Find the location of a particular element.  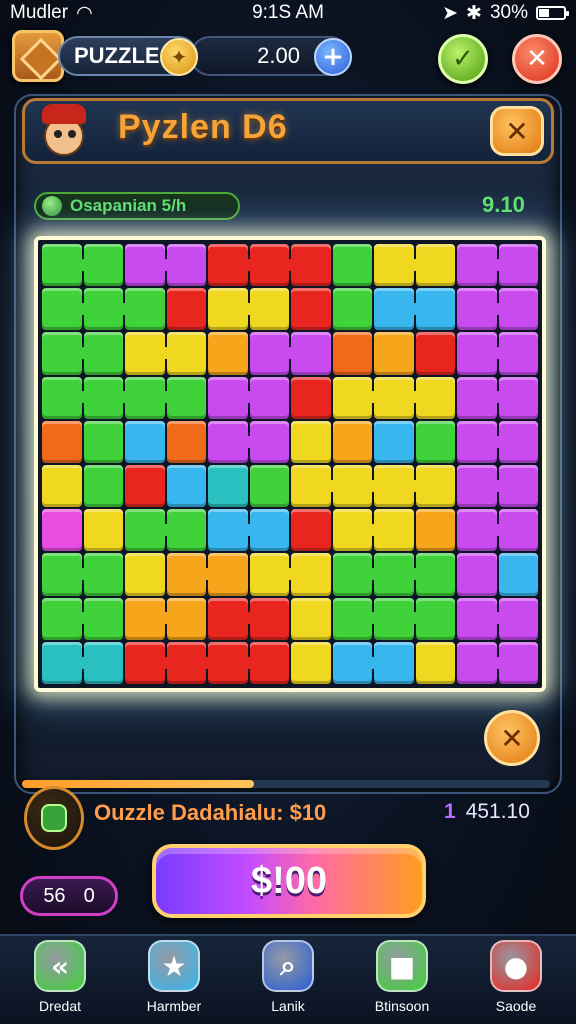

nav-item-harmber: ★ Harmber is located at coordinates (174, 981).